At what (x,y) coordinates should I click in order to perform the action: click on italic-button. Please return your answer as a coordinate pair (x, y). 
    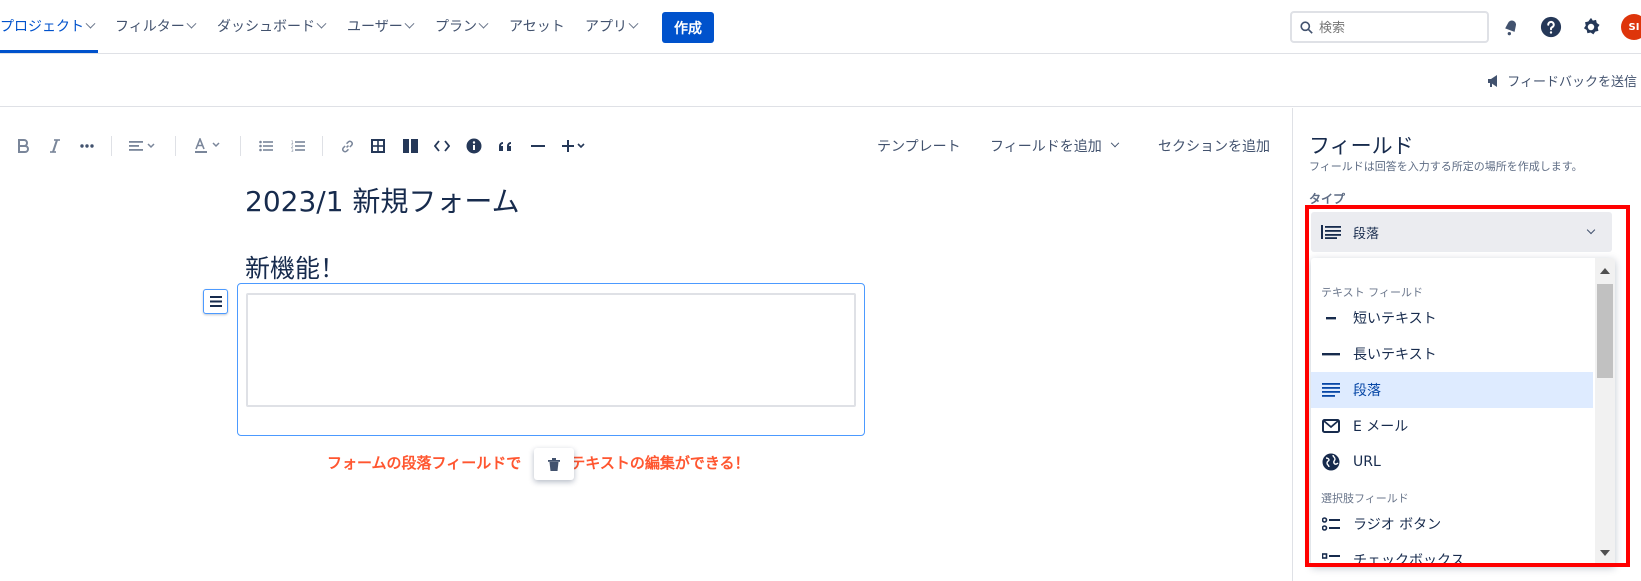
    Looking at the image, I should click on (55, 146).